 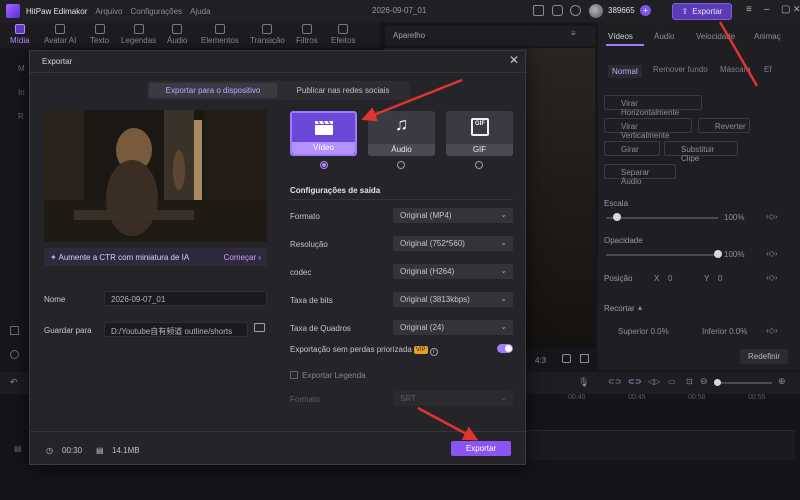 What do you see at coordinates (640, 175) in the screenshot?
I see `separate-audio-button: Separar Áudio` at bounding box center [640, 175].